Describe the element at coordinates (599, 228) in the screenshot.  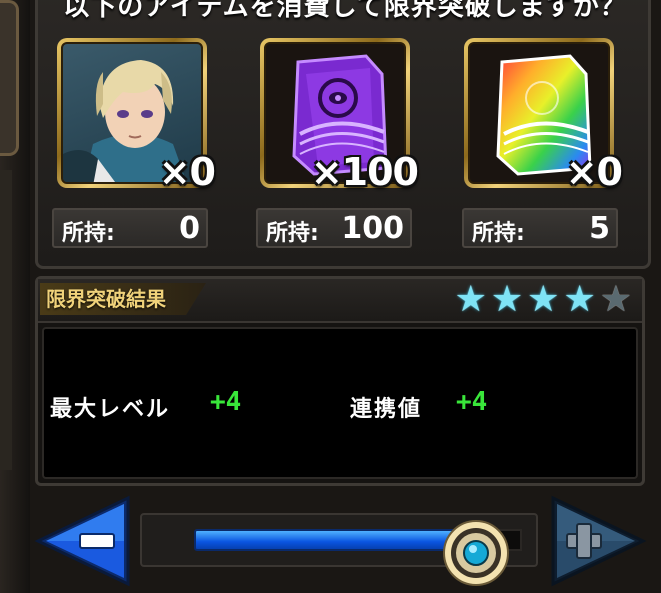
I see `owned-value: 5` at that location.